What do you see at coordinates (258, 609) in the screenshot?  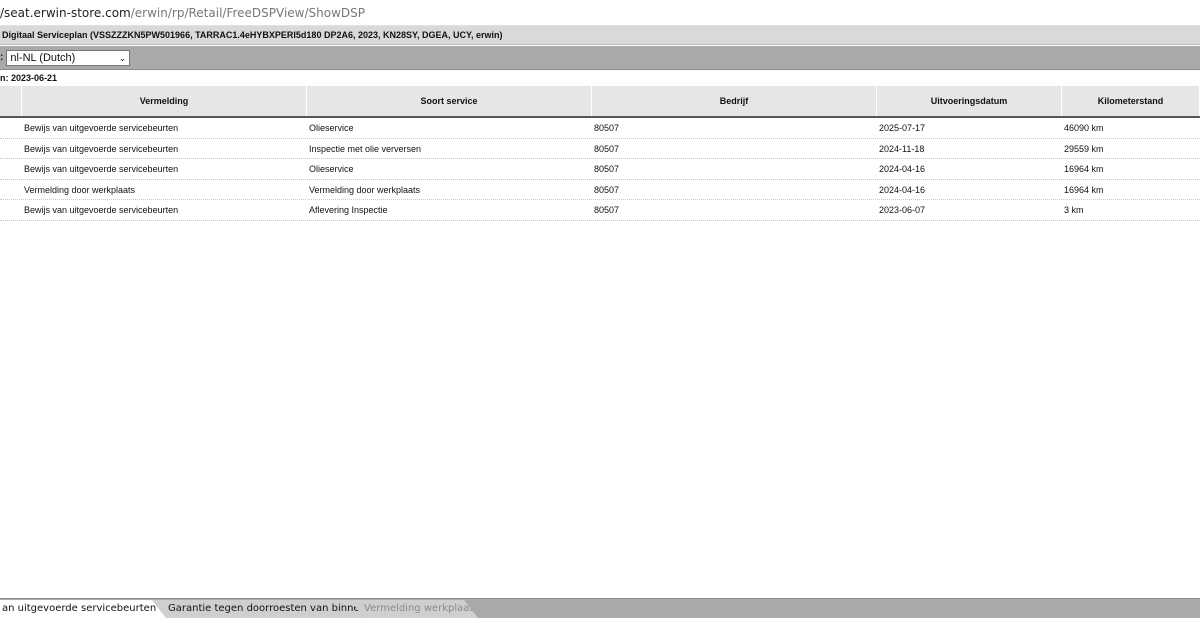 I see `tab-garantie-doorroesten: Garantie tegen doorroesten van binnenuit` at bounding box center [258, 609].